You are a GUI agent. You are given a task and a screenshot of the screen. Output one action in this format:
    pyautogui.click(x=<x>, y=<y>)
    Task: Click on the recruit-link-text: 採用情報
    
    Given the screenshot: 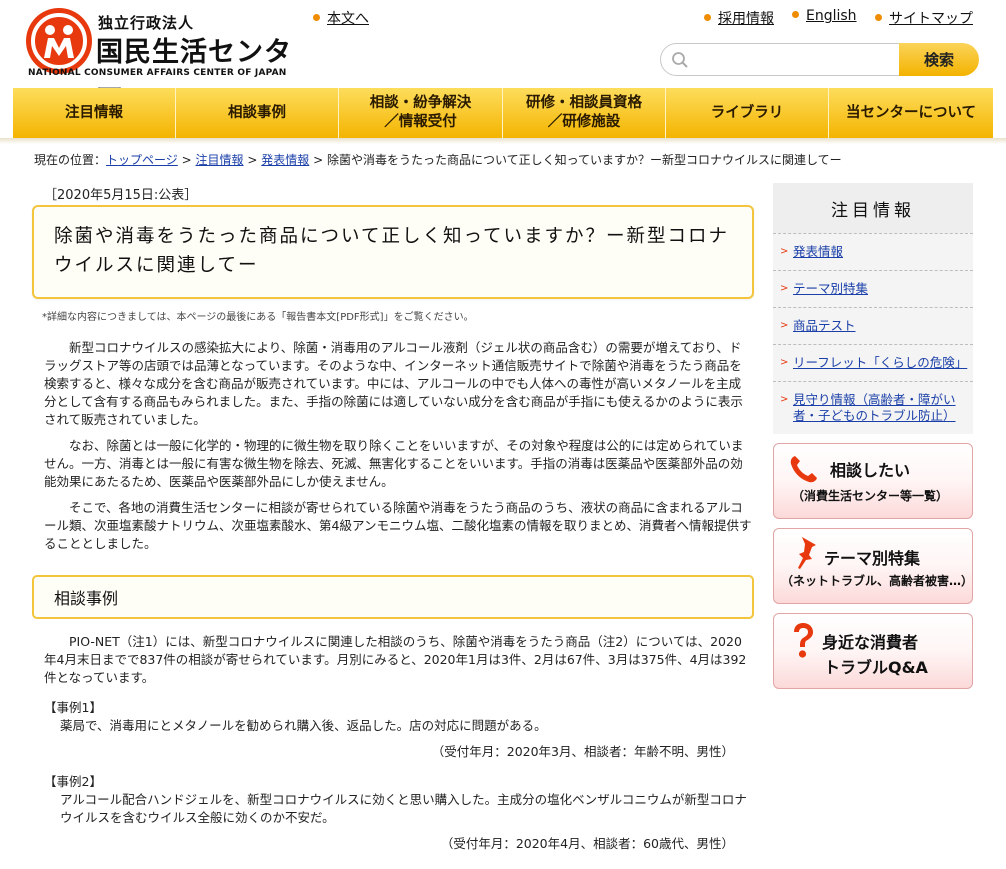 What is the action you would take?
    pyautogui.click(x=746, y=19)
    